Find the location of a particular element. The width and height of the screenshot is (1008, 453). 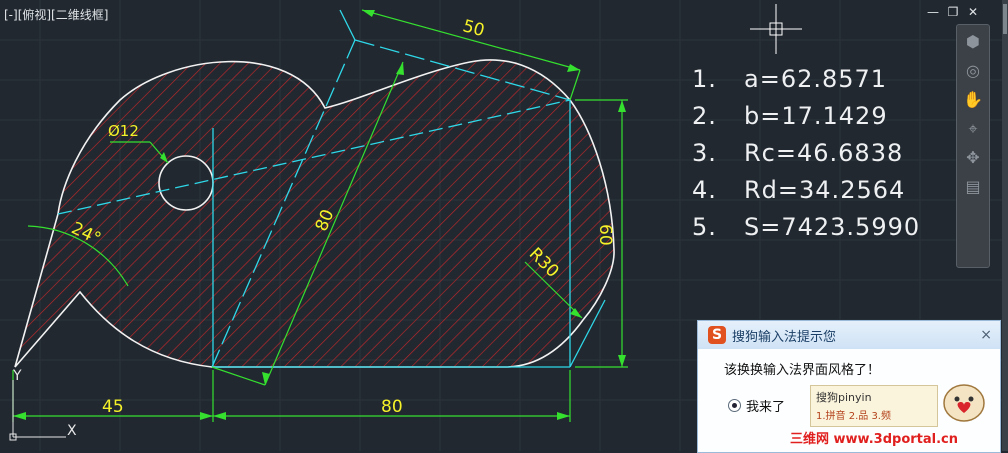

ime-preview-word: 搜狗pinyin is located at coordinates (844, 397).